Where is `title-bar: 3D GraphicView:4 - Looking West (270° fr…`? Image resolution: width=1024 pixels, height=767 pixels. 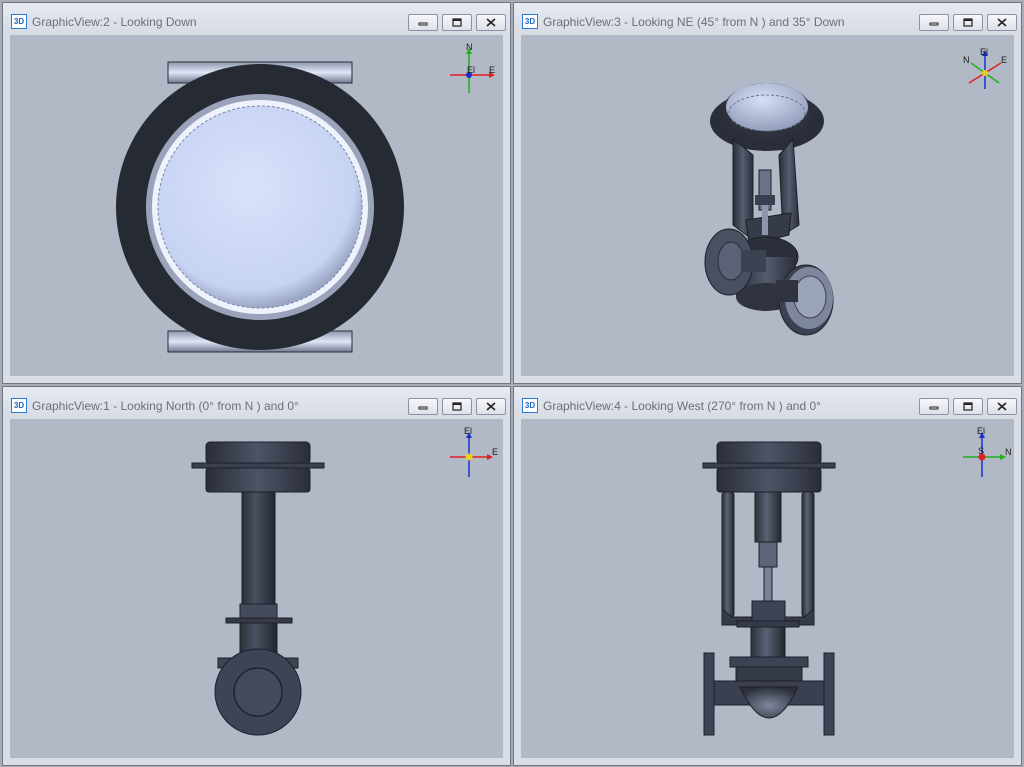 title-bar: 3D GraphicView:4 - Looking West (270° fr… is located at coordinates (767, 403).